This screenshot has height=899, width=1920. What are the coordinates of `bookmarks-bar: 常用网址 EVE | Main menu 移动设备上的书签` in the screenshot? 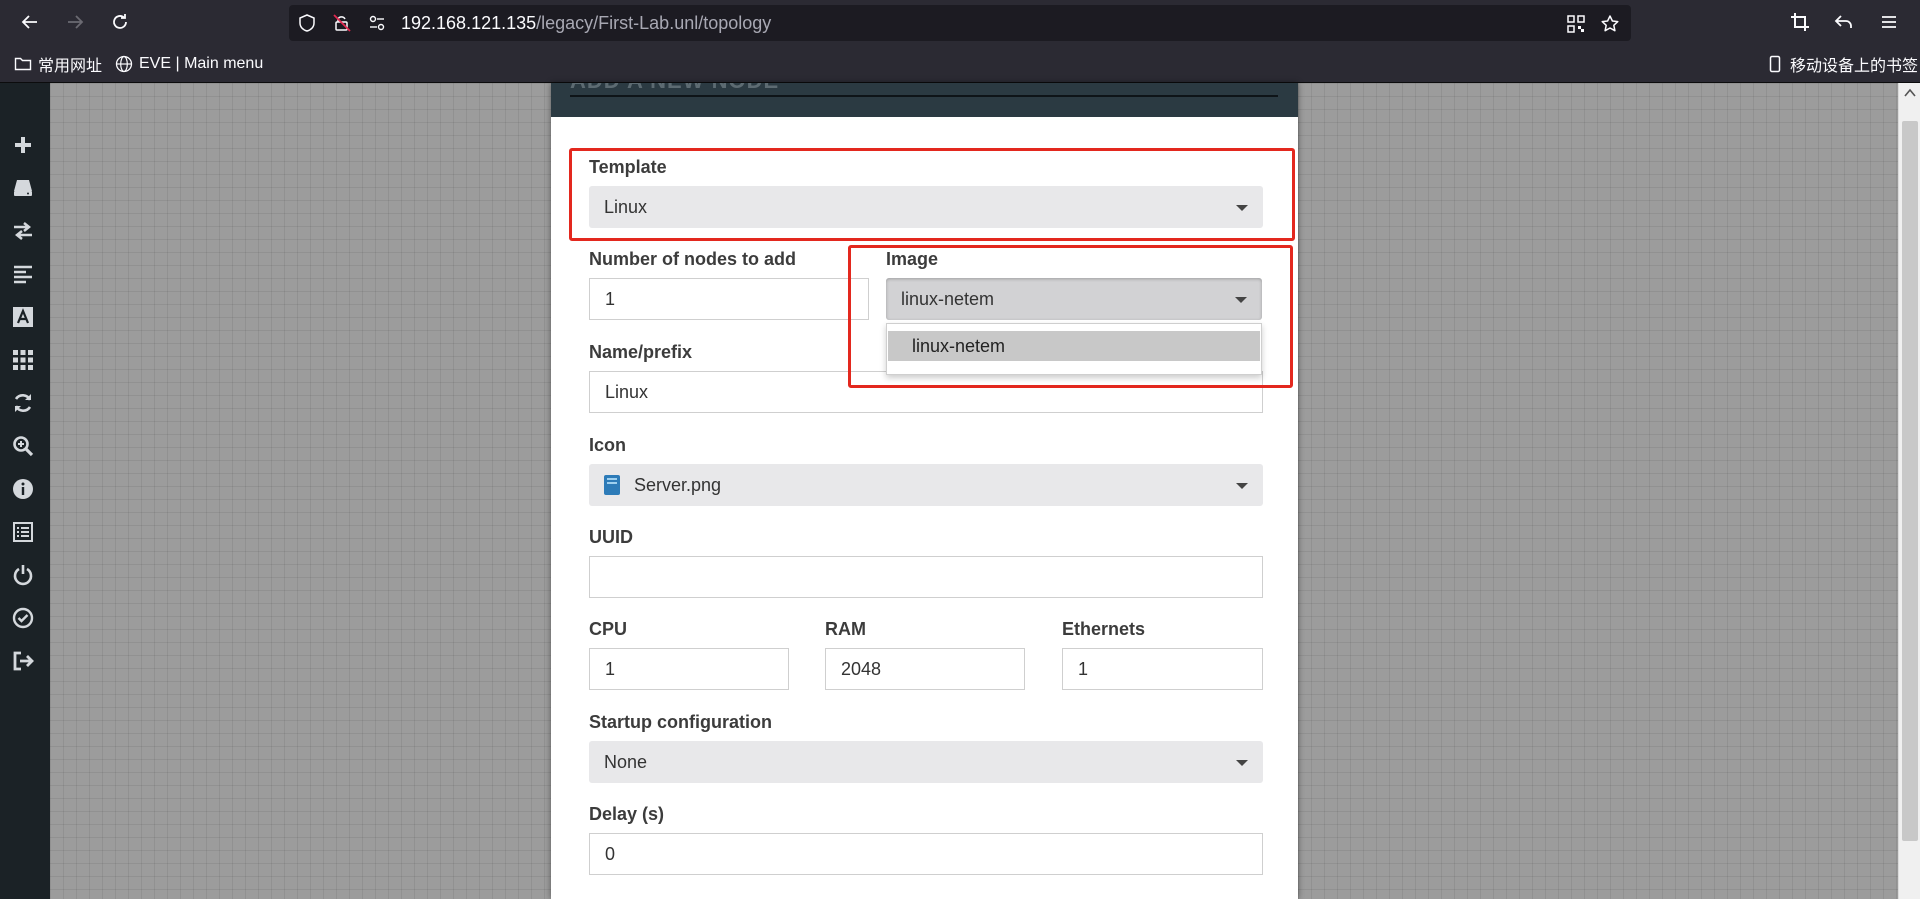 It's located at (960, 63).